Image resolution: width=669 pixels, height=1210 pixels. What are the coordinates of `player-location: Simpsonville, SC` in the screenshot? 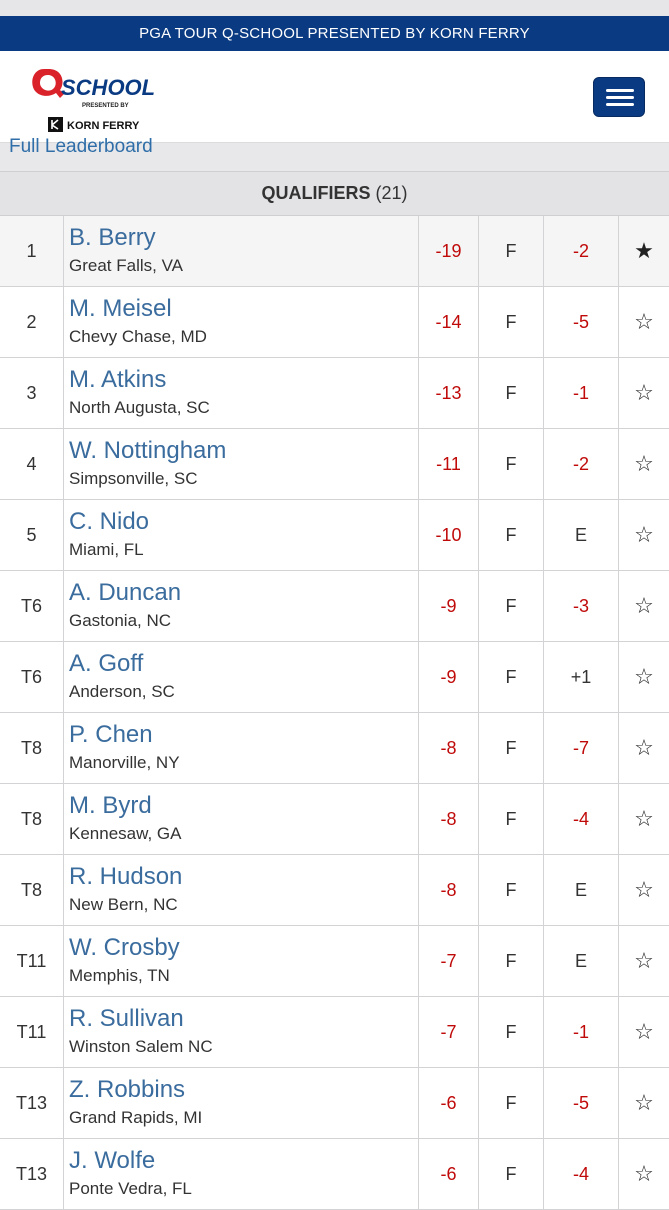 It's located at (133, 478).